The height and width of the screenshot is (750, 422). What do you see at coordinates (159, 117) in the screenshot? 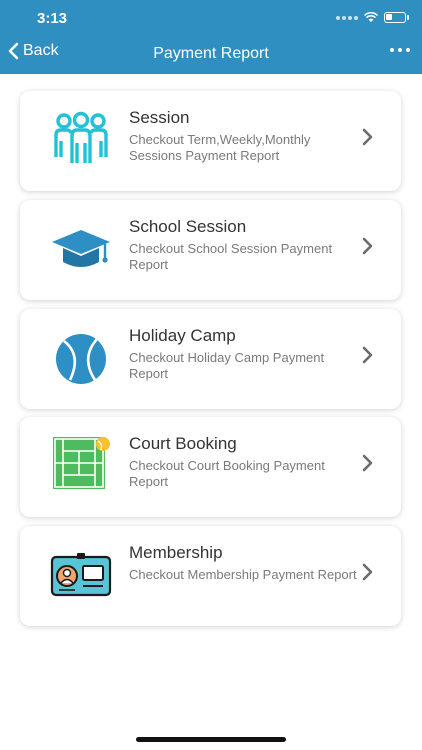
I see `item-title: Session` at bounding box center [159, 117].